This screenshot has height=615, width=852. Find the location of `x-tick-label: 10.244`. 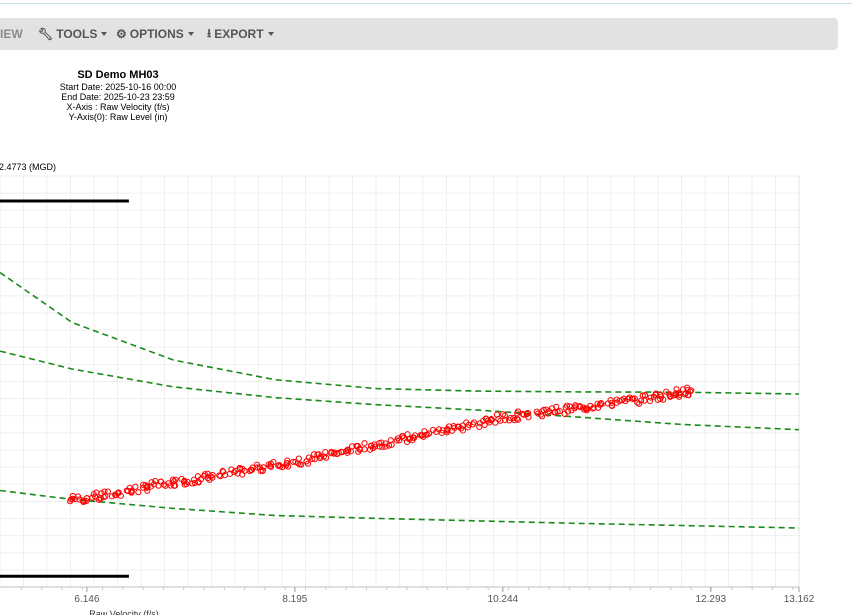

x-tick-label: 10.244 is located at coordinates (503, 599).